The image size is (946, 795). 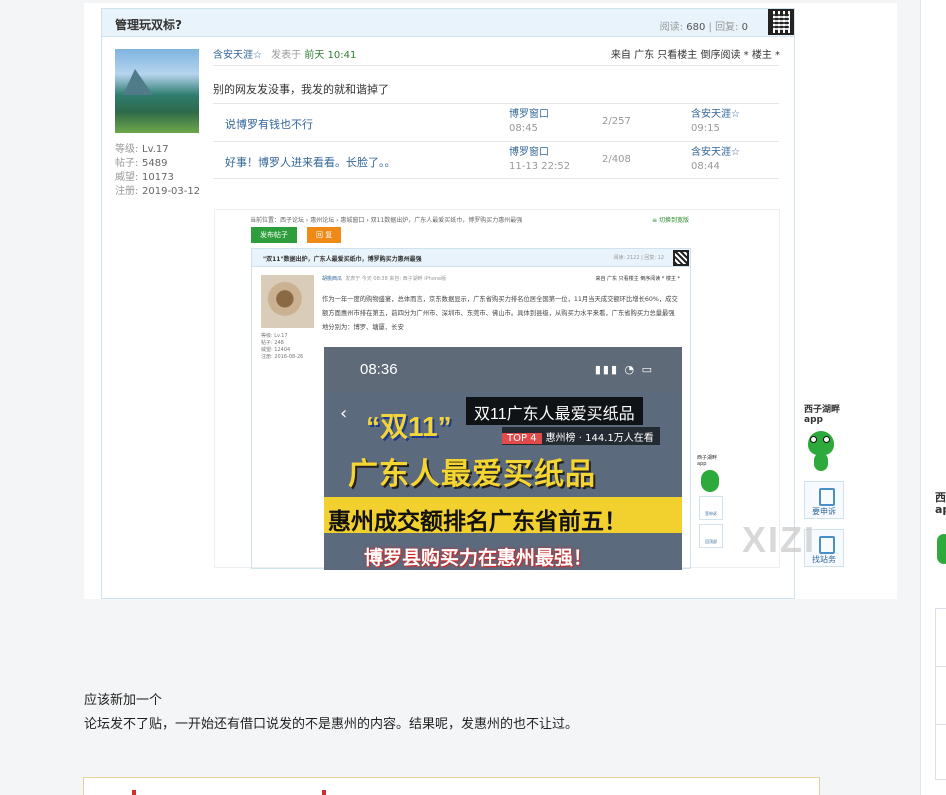 What do you see at coordinates (301, 89) in the screenshot?
I see `post-text: 别的网友发没事，我发的就和谐掉了` at bounding box center [301, 89].